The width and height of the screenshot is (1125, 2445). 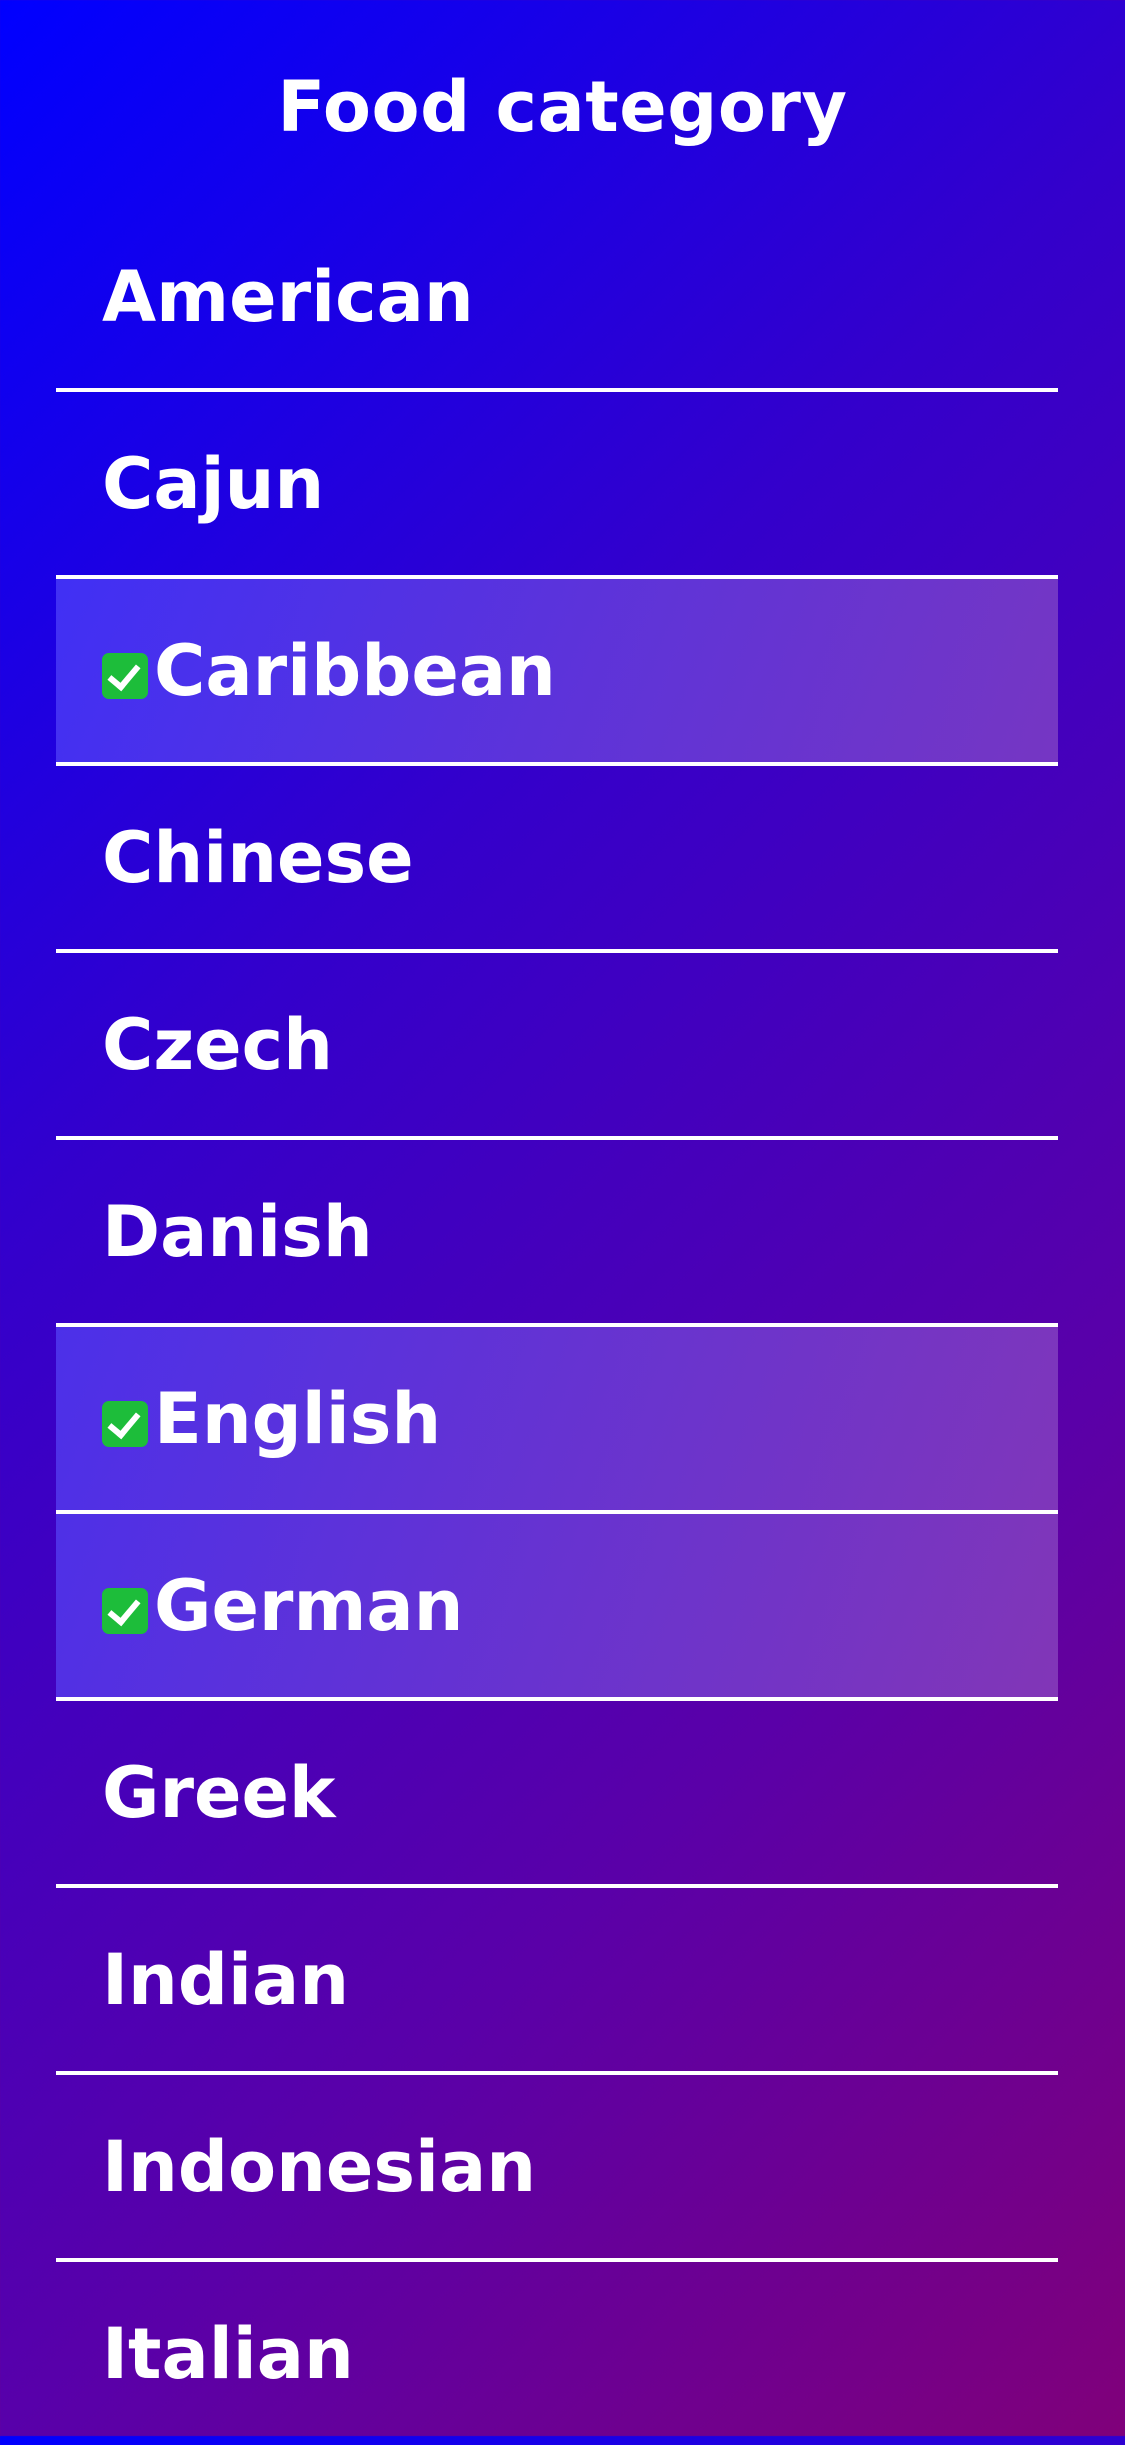 What do you see at coordinates (557, 1607) in the screenshot?
I see `list-item-german: German` at bounding box center [557, 1607].